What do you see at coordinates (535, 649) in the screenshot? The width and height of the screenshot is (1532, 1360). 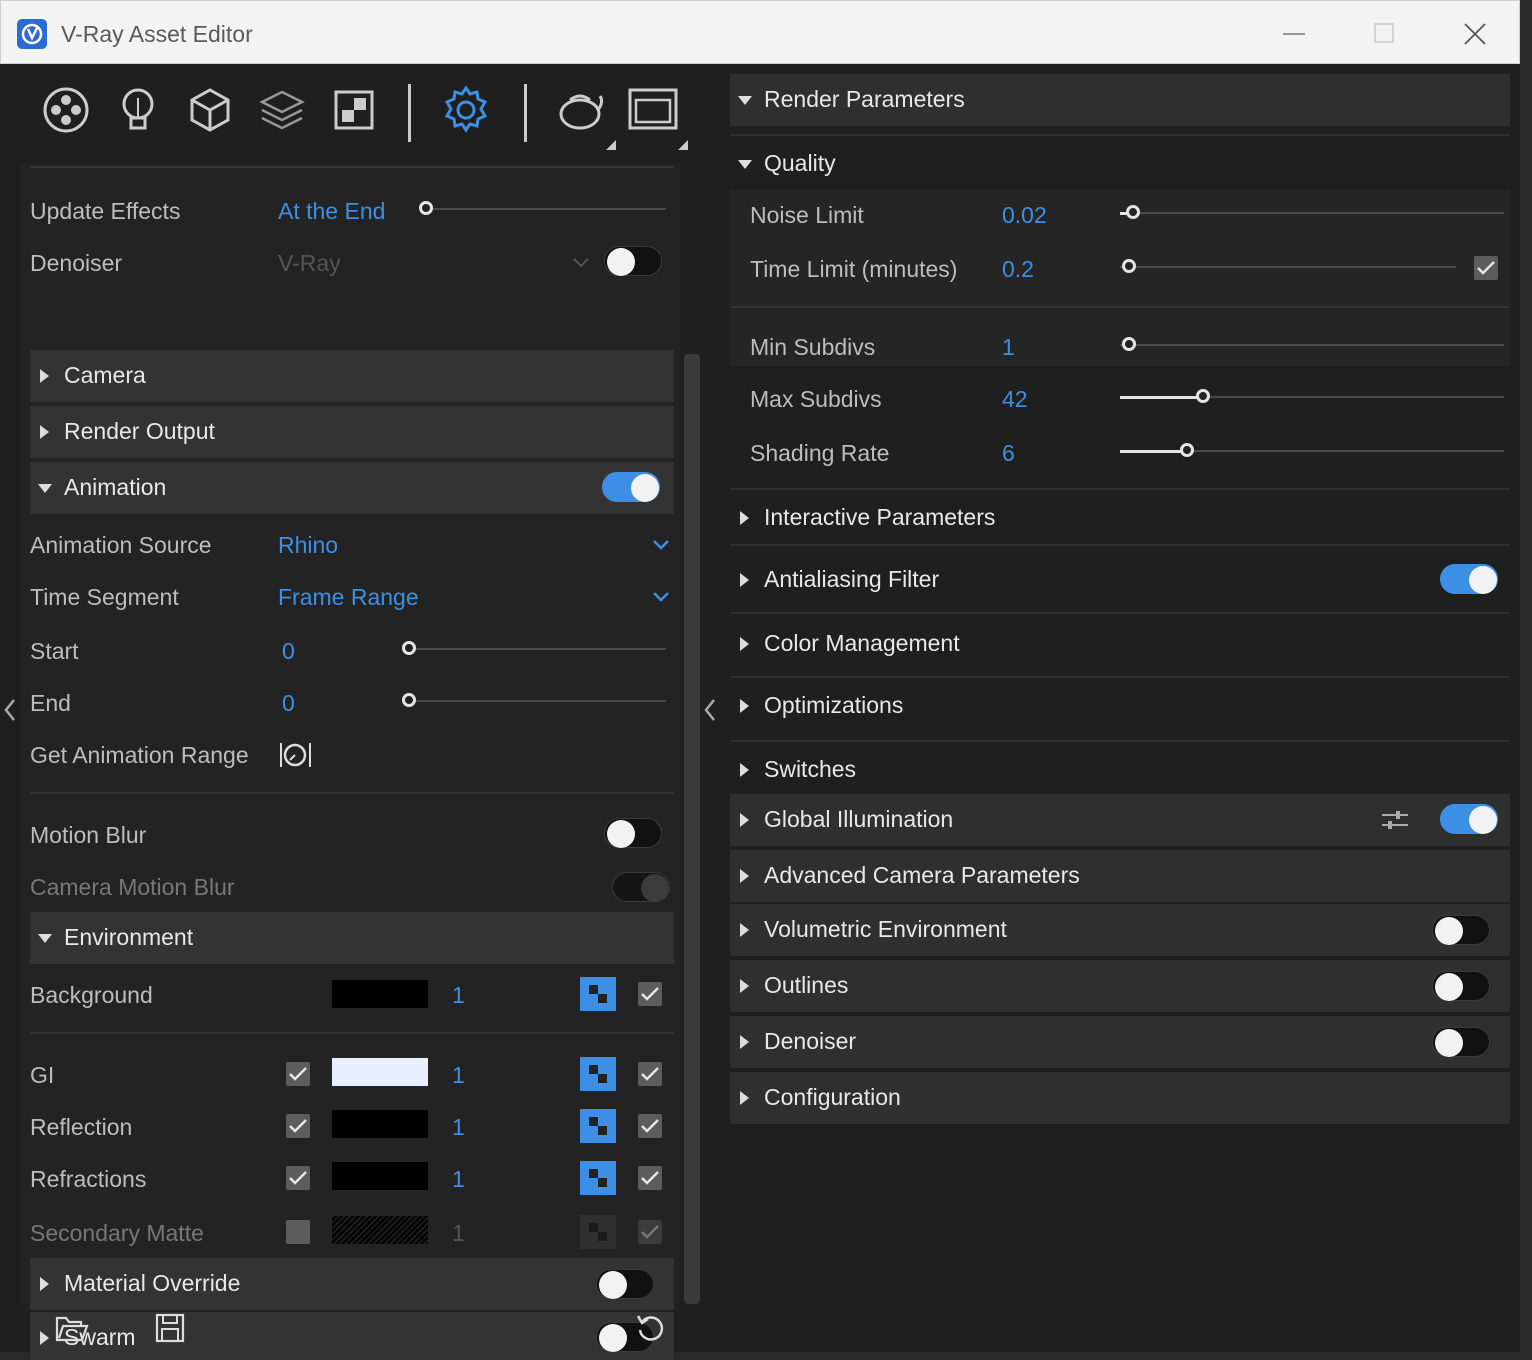 I see `start-slider` at bounding box center [535, 649].